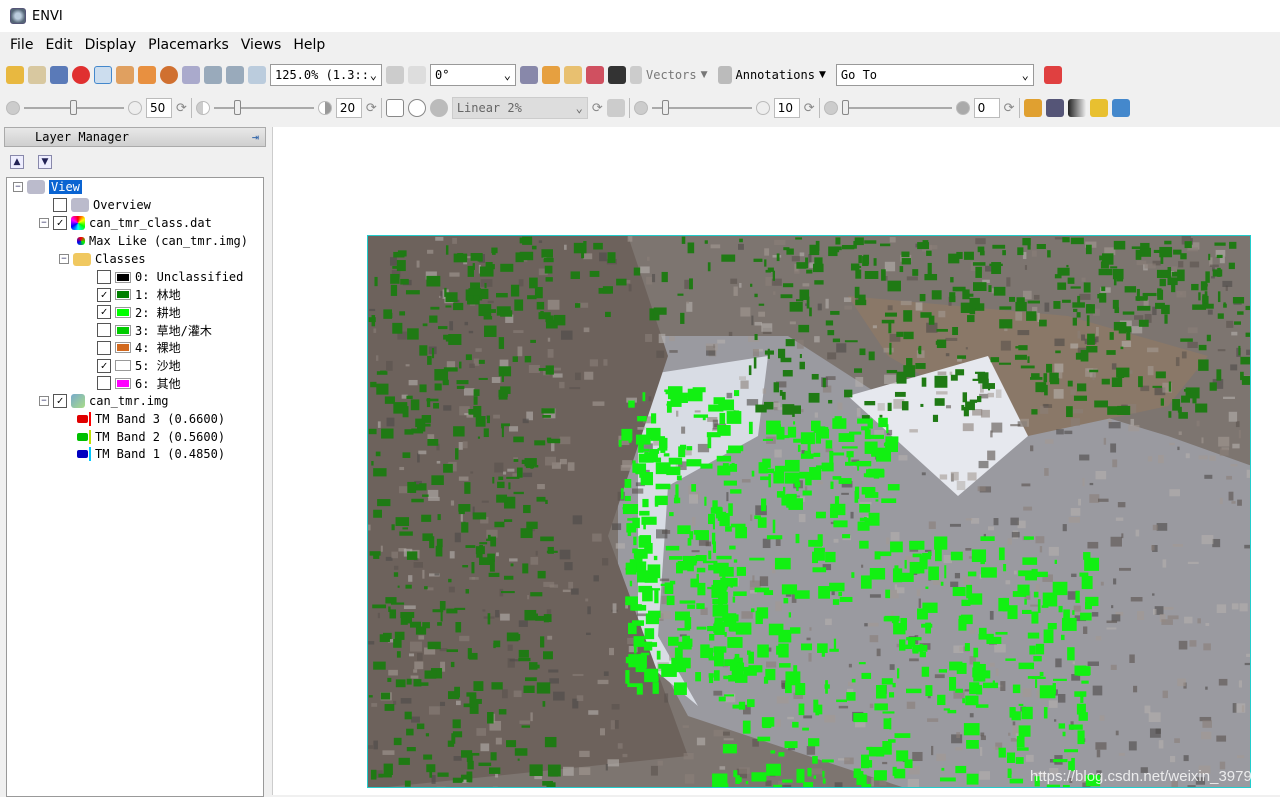  Describe the element at coordinates (671, 75) in the screenshot. I see `vectors-menu: Vectors` at that location.